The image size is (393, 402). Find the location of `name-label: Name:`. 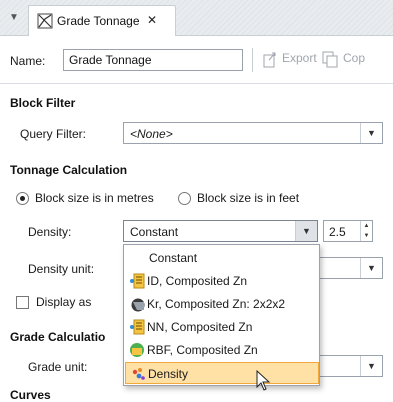

name-label: Name: is located at coordinates (28, 61).